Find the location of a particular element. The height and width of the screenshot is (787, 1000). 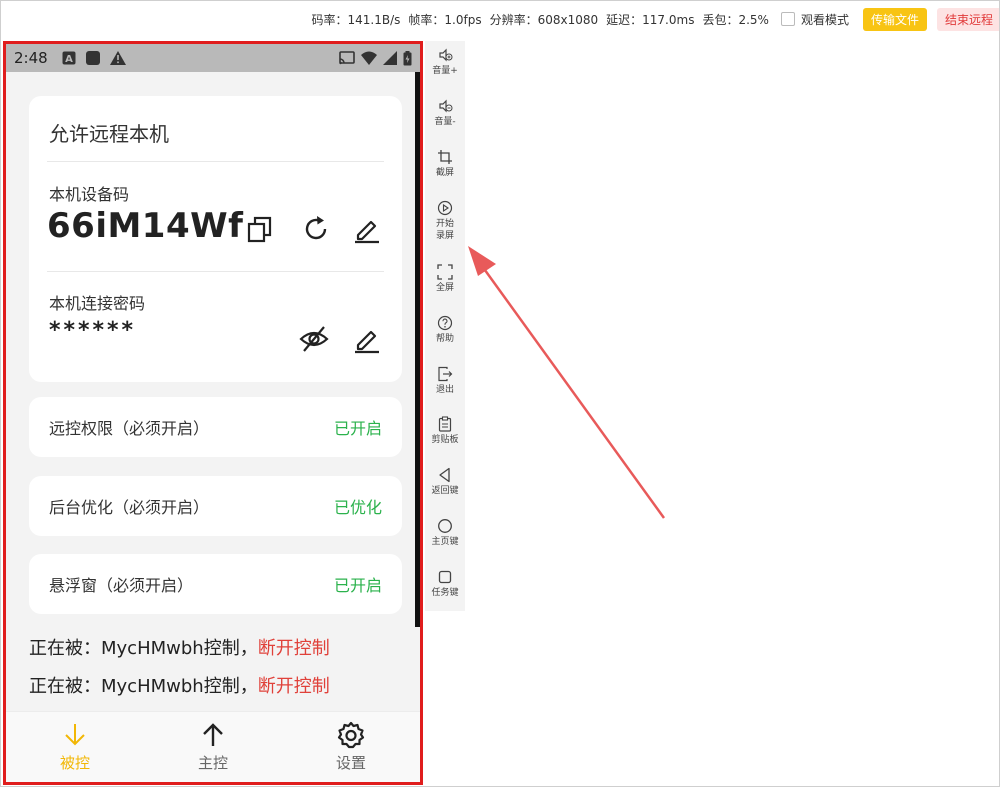

tool-label: 任务键 is located at coordinates (445, 593).